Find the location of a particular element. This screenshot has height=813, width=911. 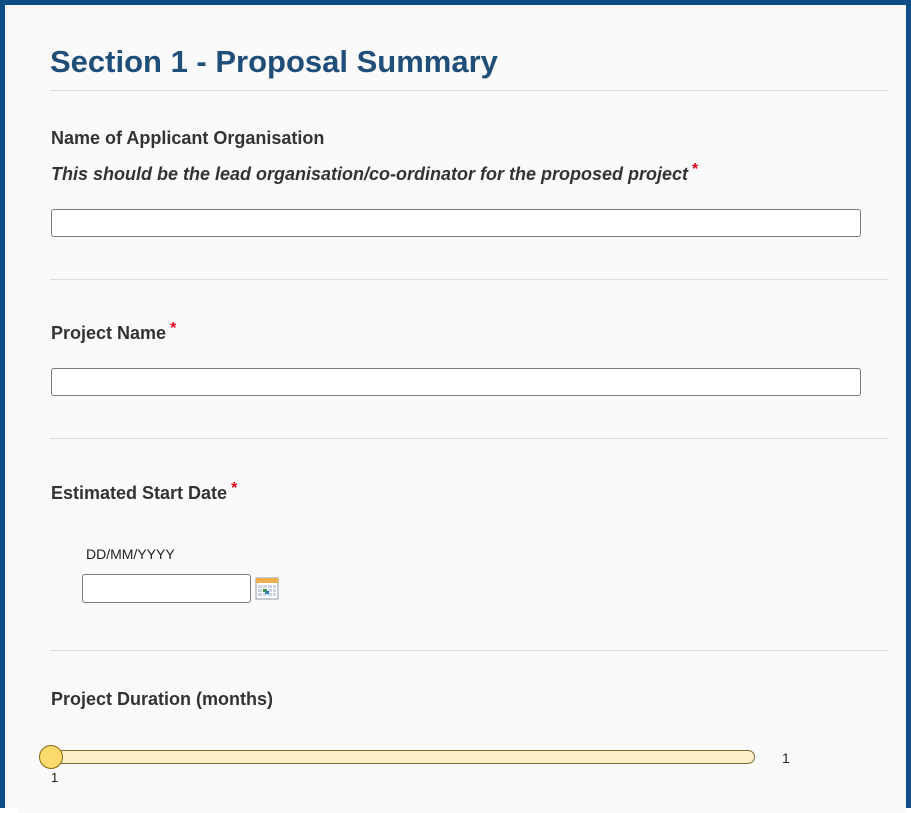

start-date-label-text: Estimated Start Date is located at coordinates (139, 493).